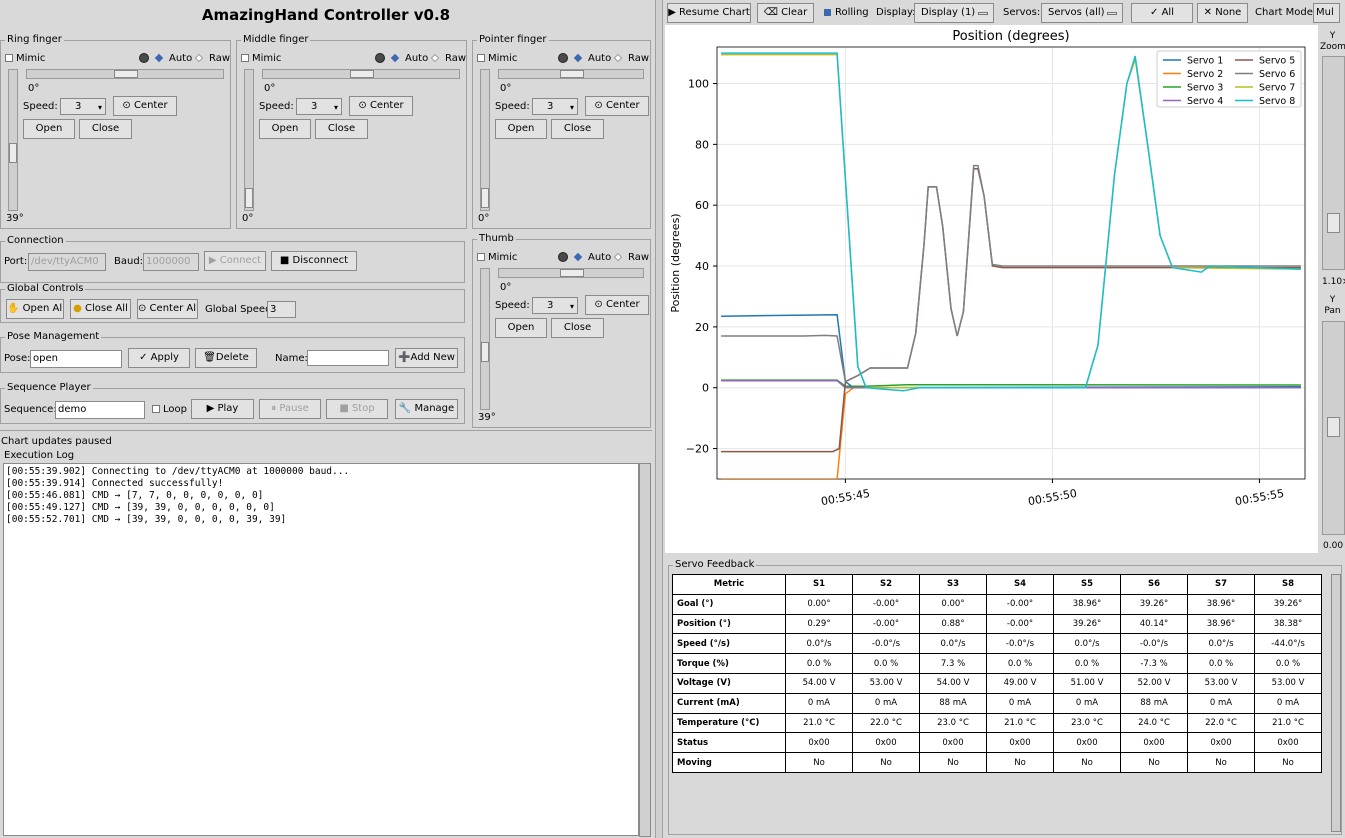  What do you see at coordinates (222, 409) in the screenshot?
I see `play-button: ▶ Play` at bounding box center [222, 409].